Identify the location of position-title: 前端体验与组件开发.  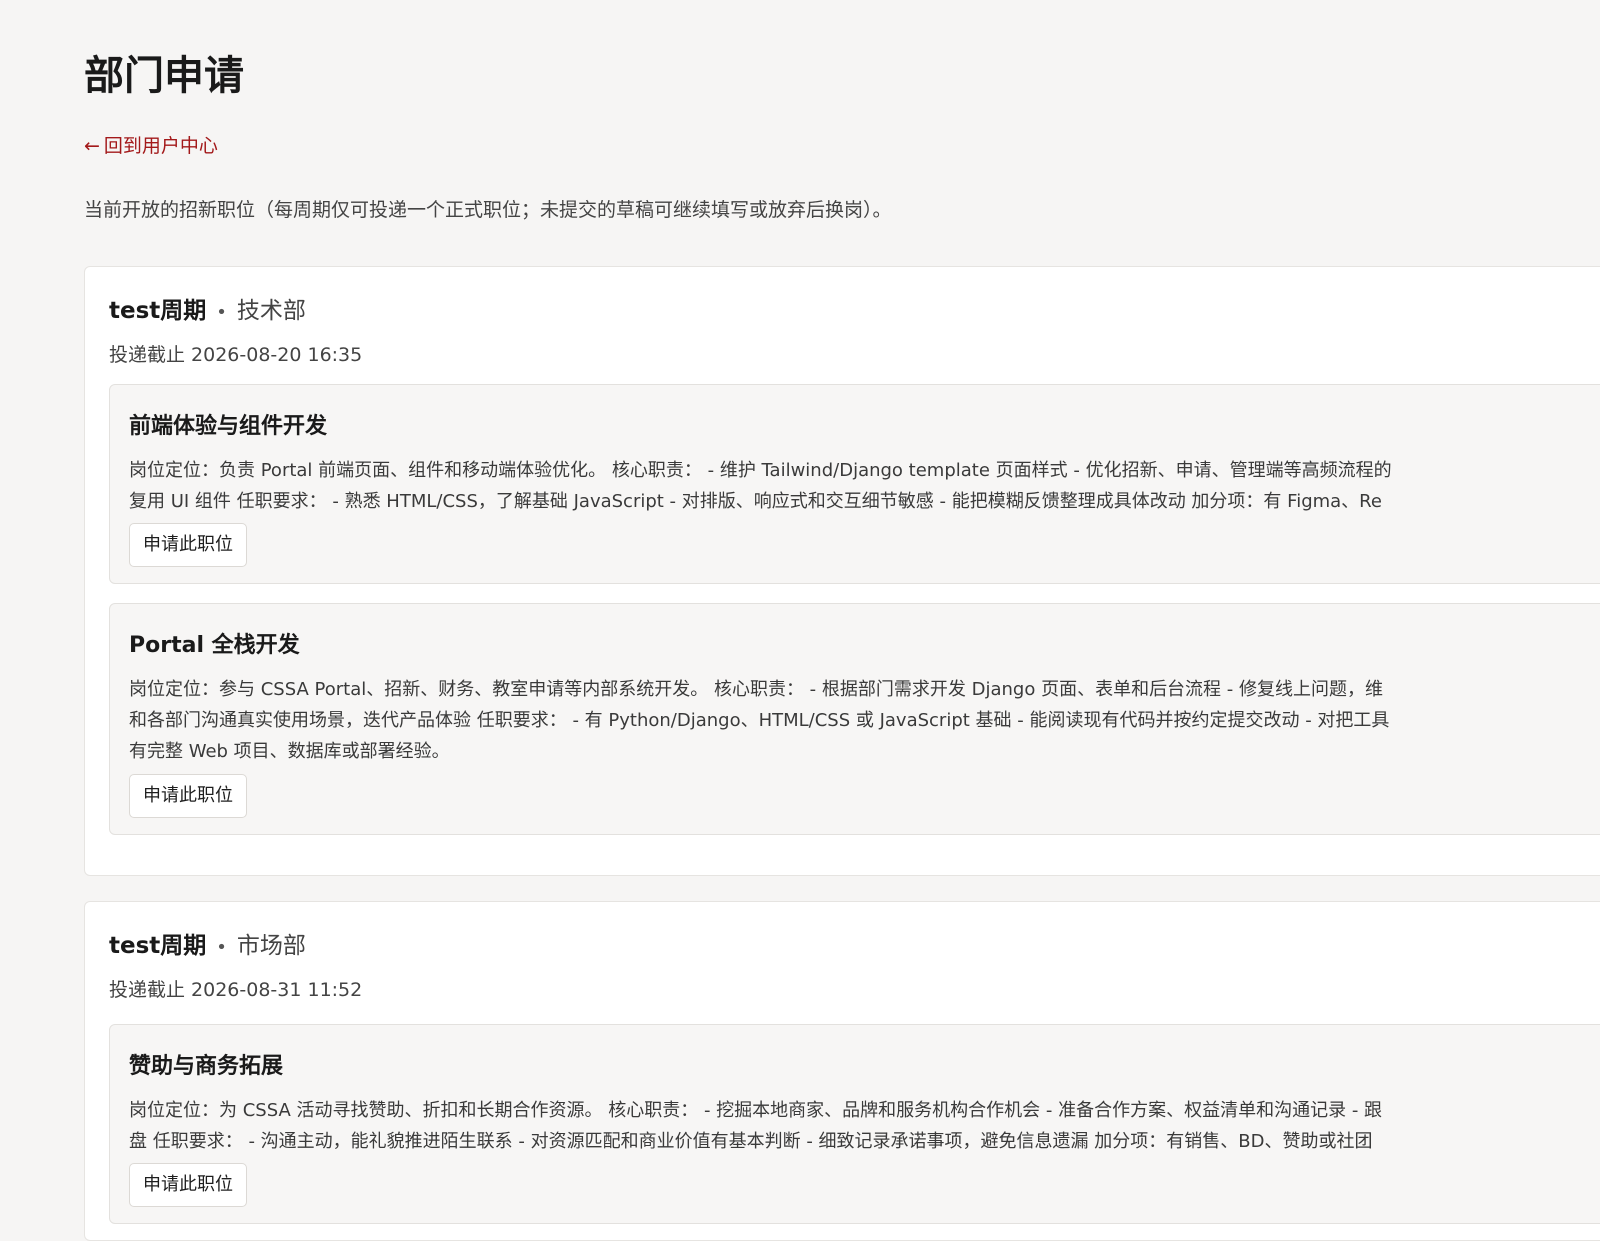
(228, 426).